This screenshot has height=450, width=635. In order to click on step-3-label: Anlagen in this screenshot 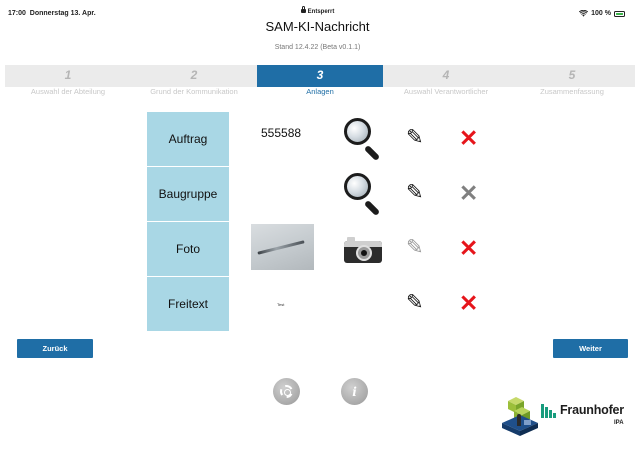, I will do `click(320, 91)`.